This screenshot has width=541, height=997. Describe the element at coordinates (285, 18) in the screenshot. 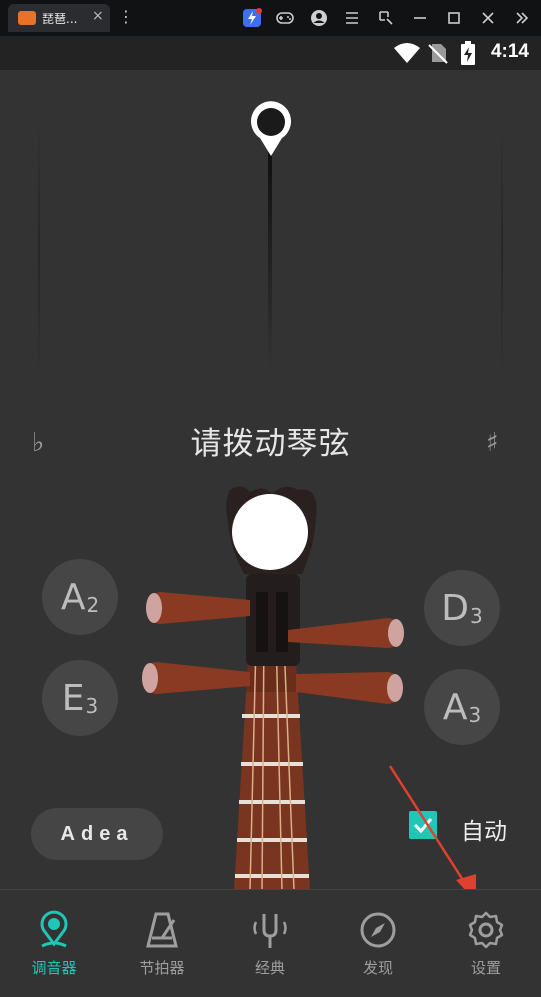

I see `gamepad-icon` at that location.